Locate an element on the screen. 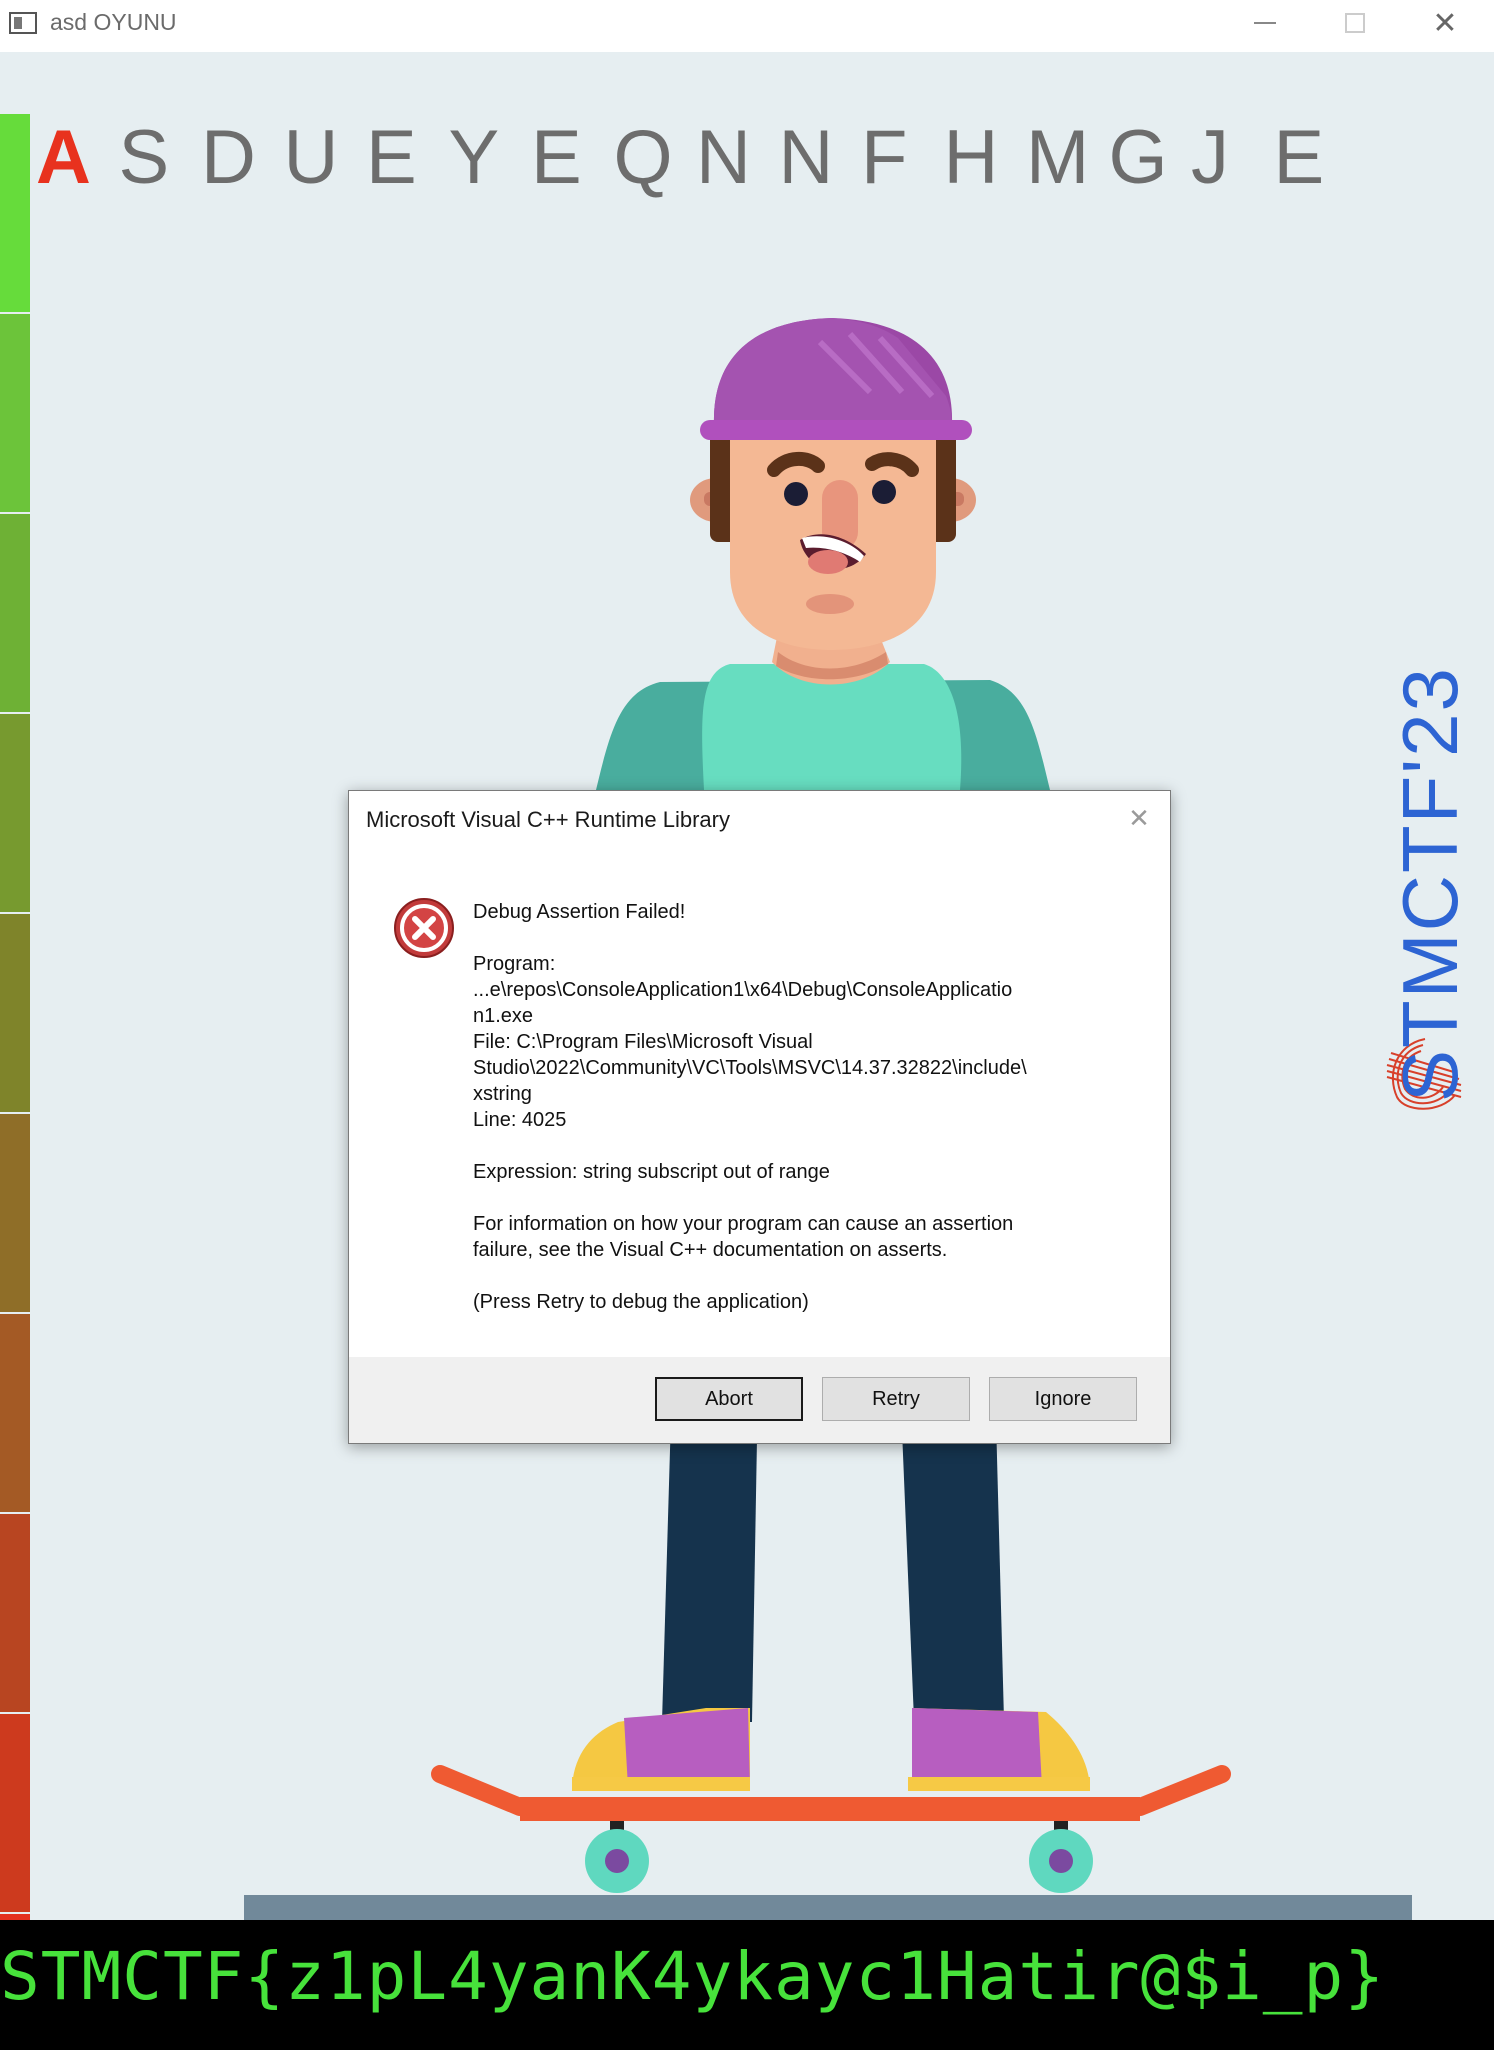  error-icon is located at coordinates (424, 928).